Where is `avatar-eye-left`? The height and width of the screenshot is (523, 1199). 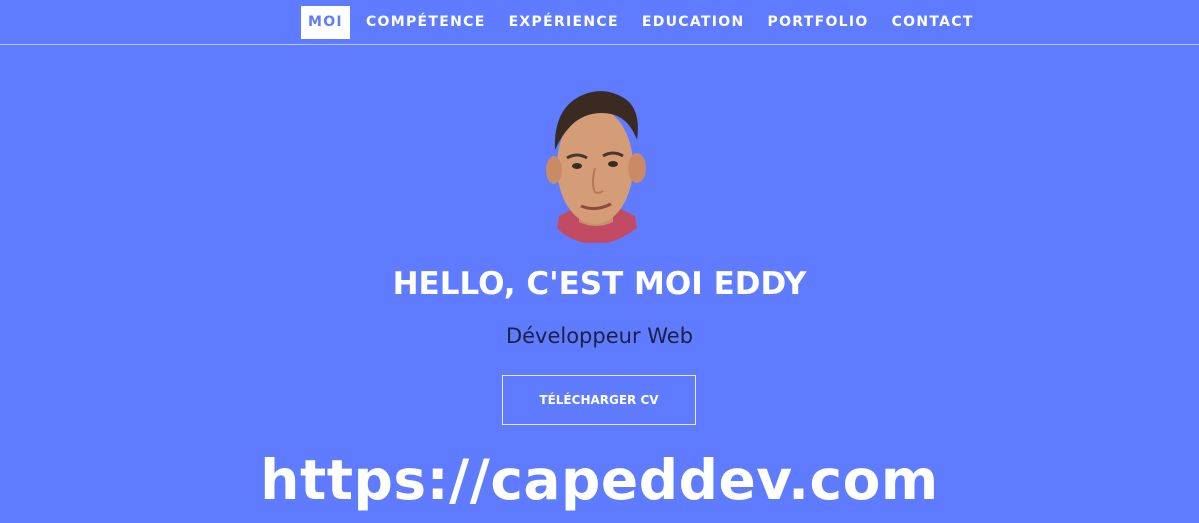
avatar-eye-left is located at coordinates (577, 166).